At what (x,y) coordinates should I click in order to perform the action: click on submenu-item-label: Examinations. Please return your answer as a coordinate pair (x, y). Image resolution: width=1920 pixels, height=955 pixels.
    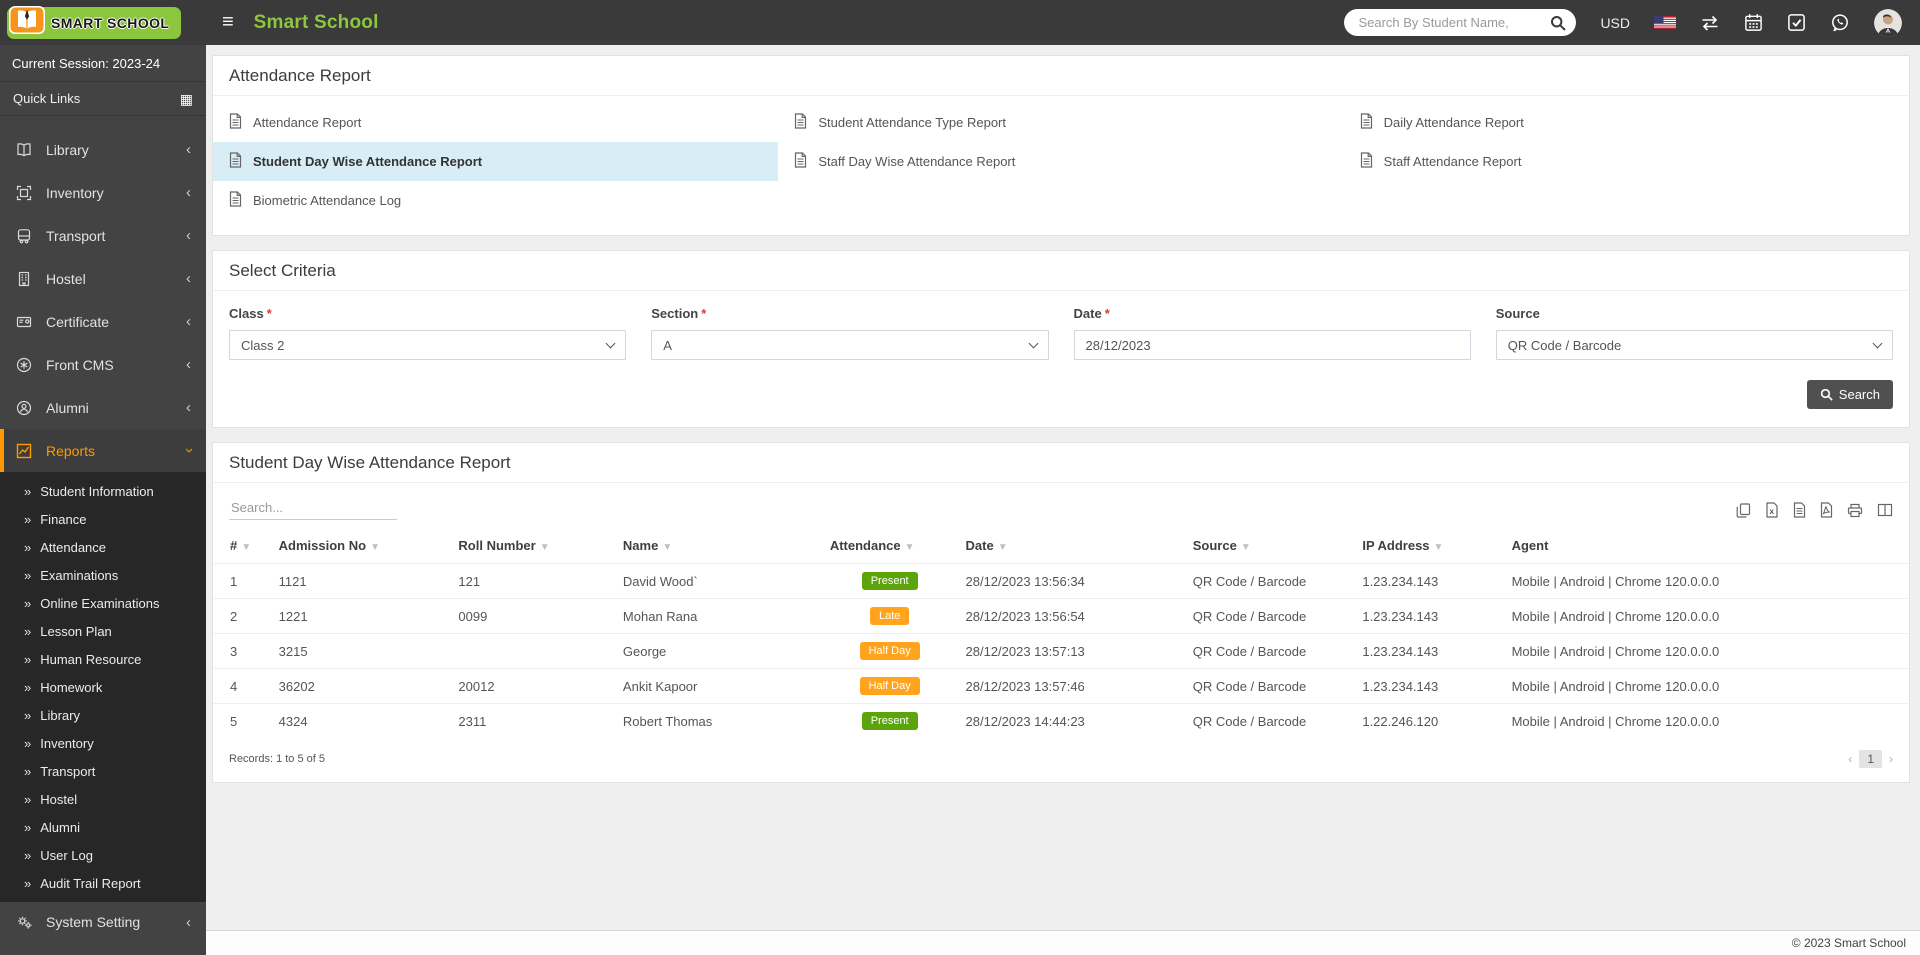
    Looking at the image, I should click on (79, 575).